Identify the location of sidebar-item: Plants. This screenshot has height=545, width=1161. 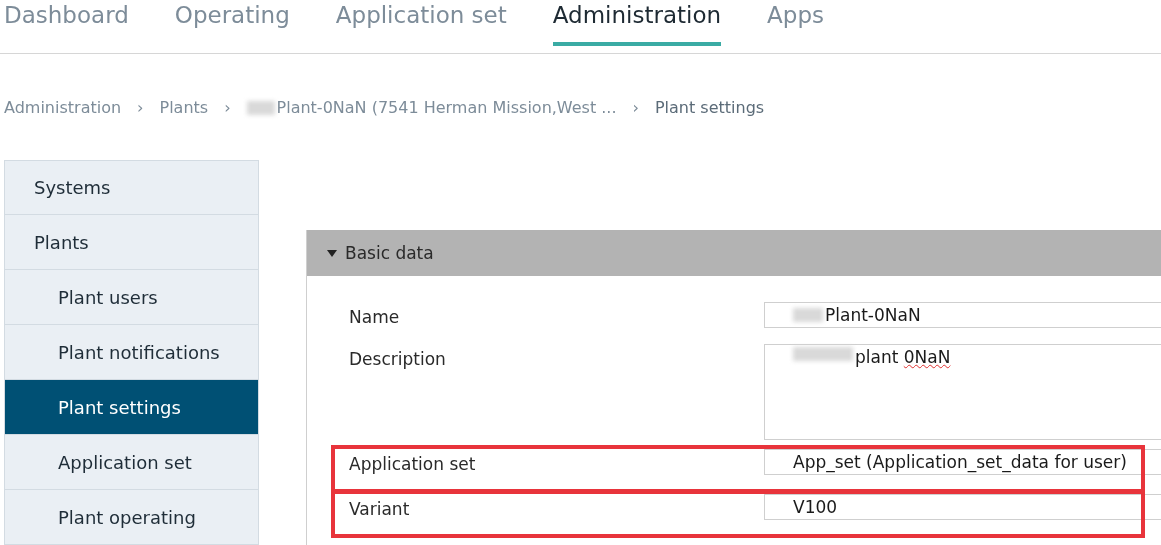
(131, 242).